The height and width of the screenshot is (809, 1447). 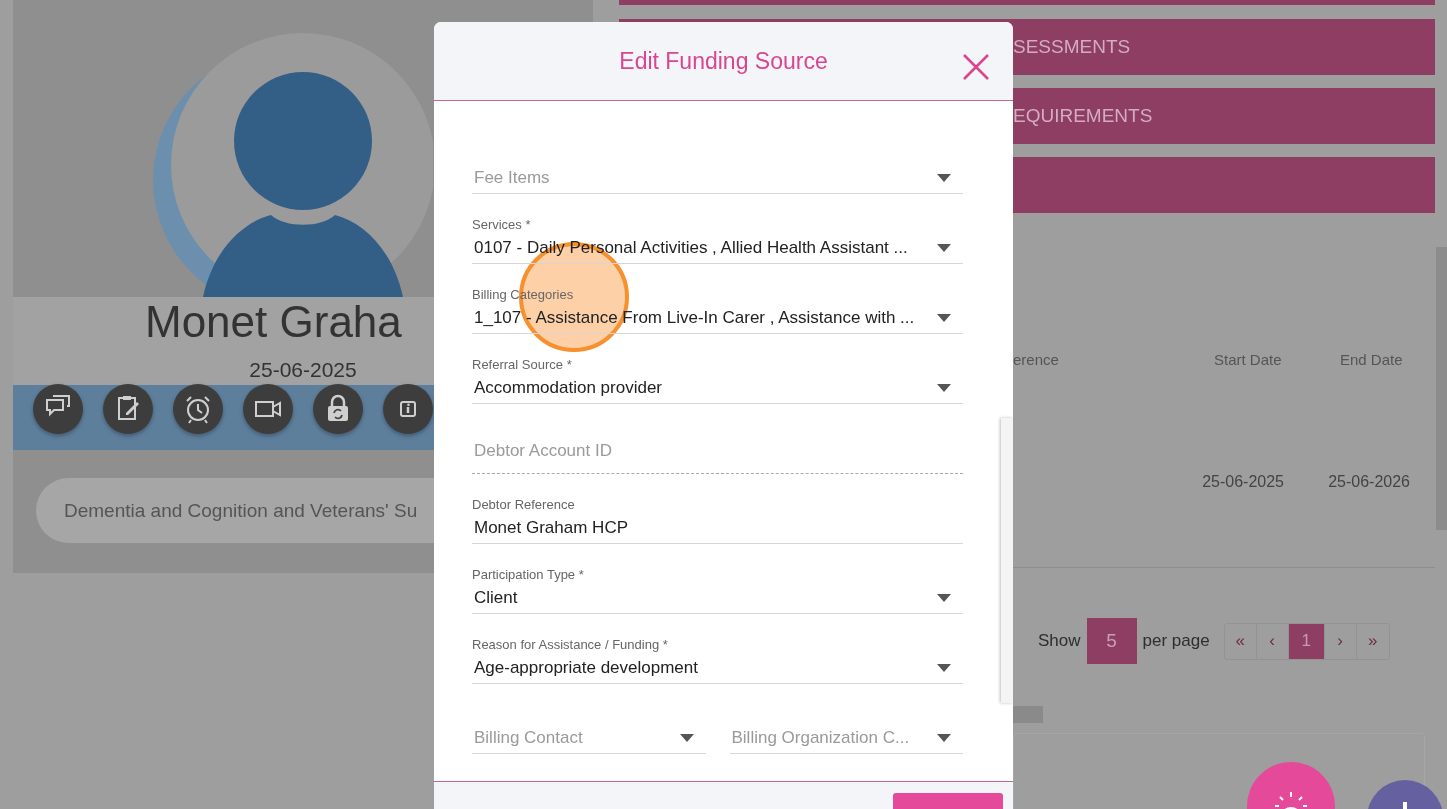 What do you see at coordinates (570, 645) in the screenshot?
I see `field-label: Reason for Assistance / Funding *` at bounding box center [570, 645].